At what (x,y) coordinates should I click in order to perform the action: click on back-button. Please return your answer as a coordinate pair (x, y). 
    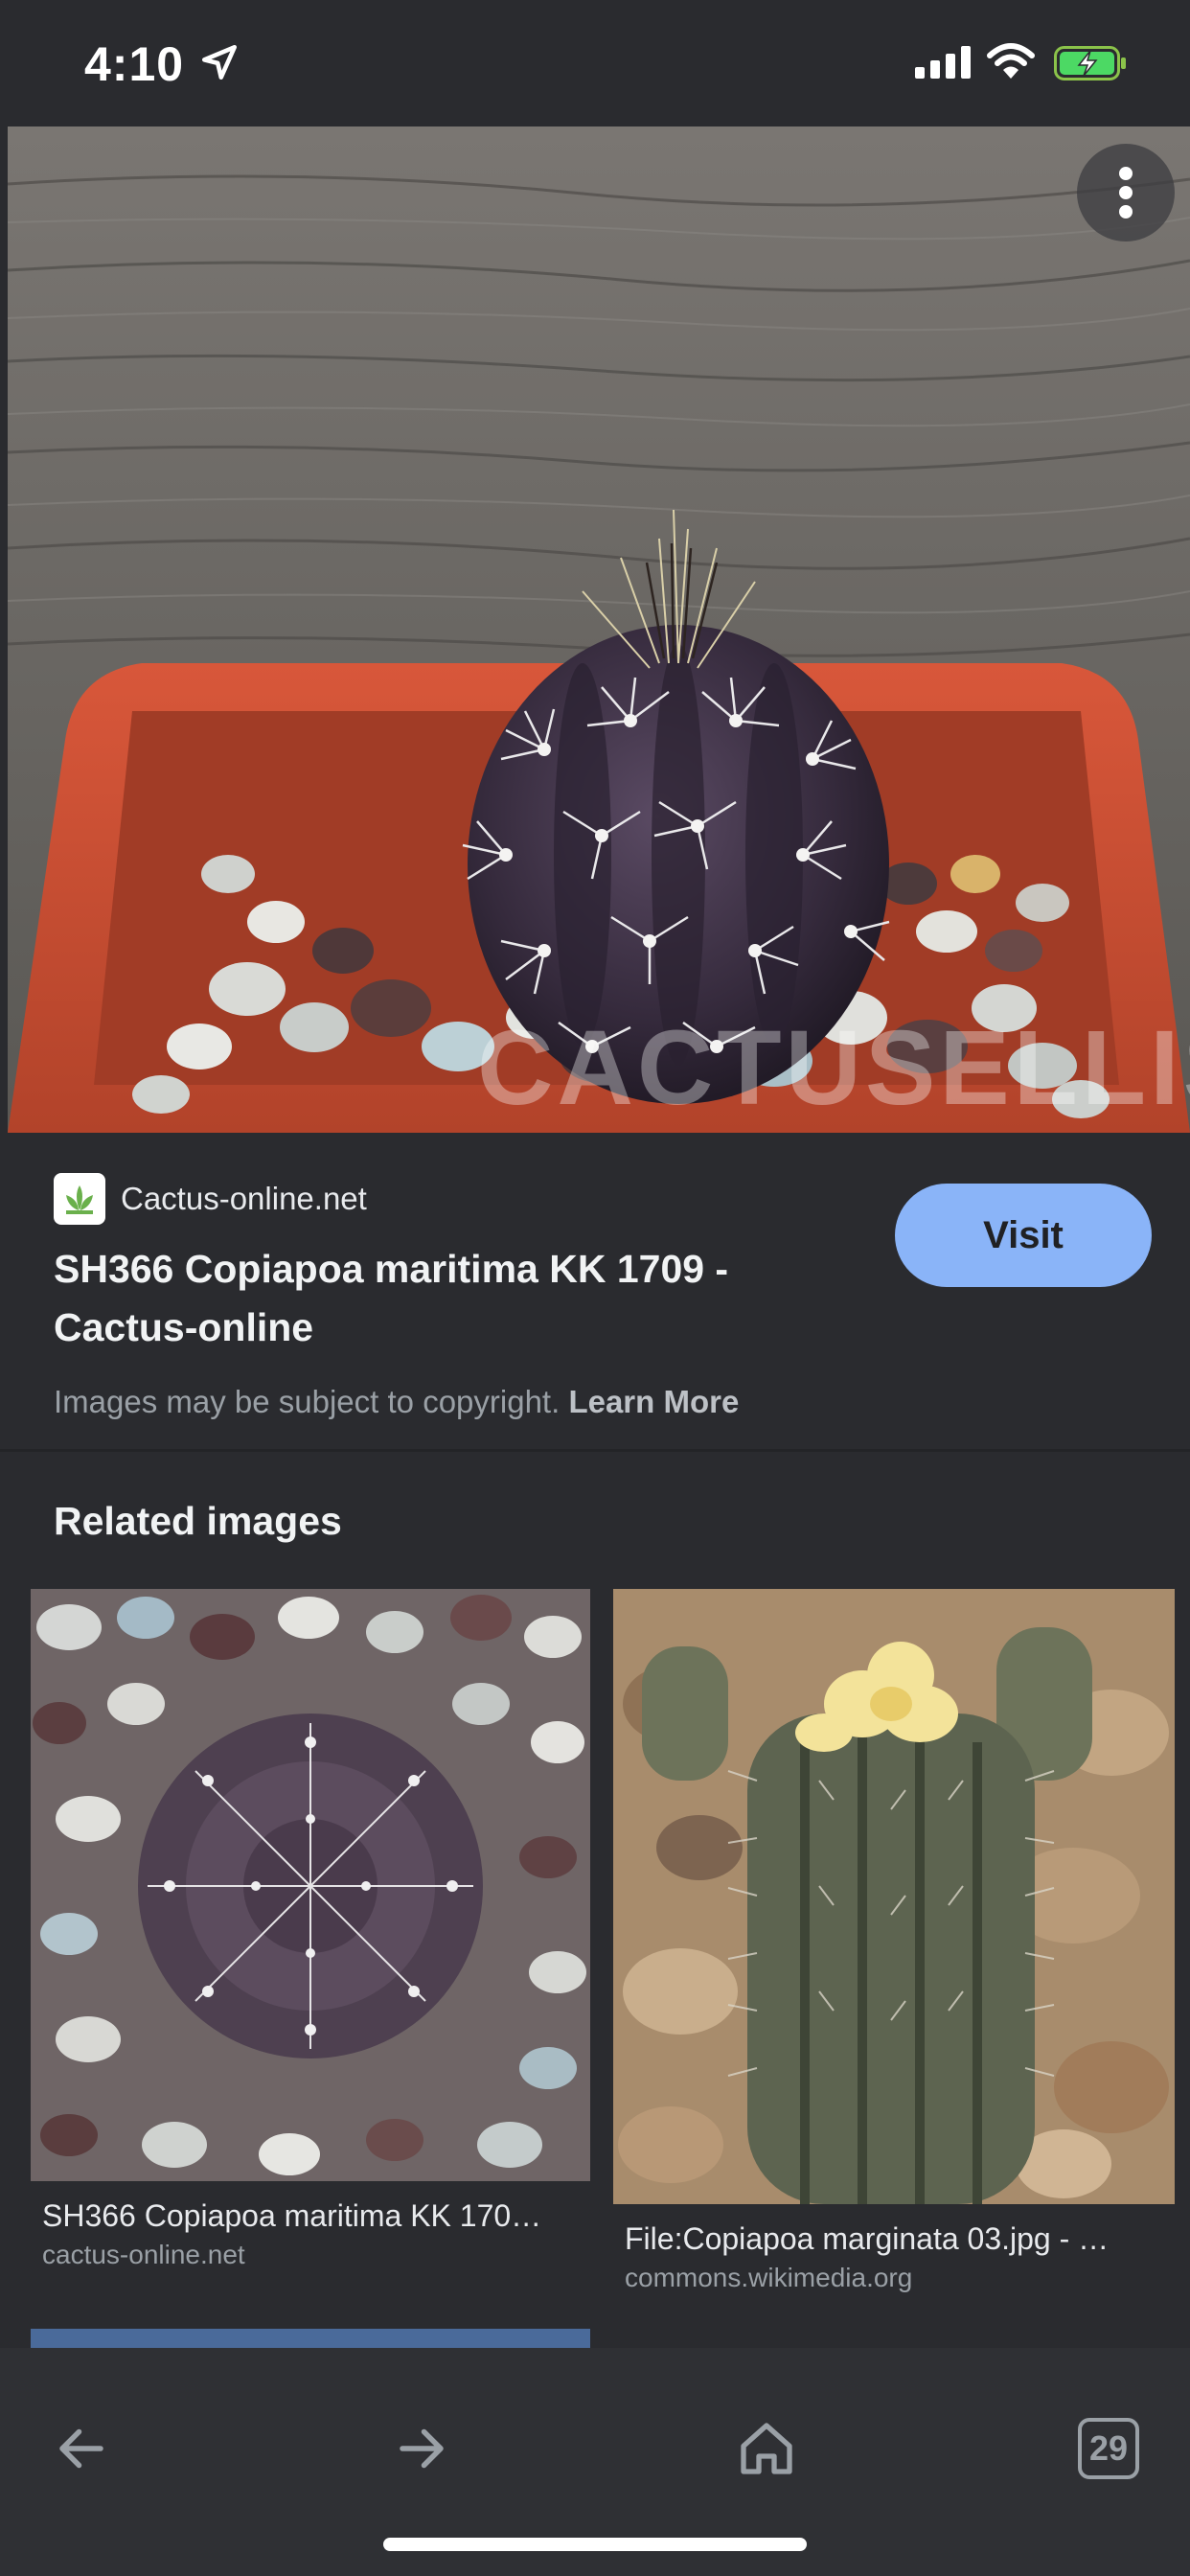
    Looking at the image, I should click on (82, 2448).